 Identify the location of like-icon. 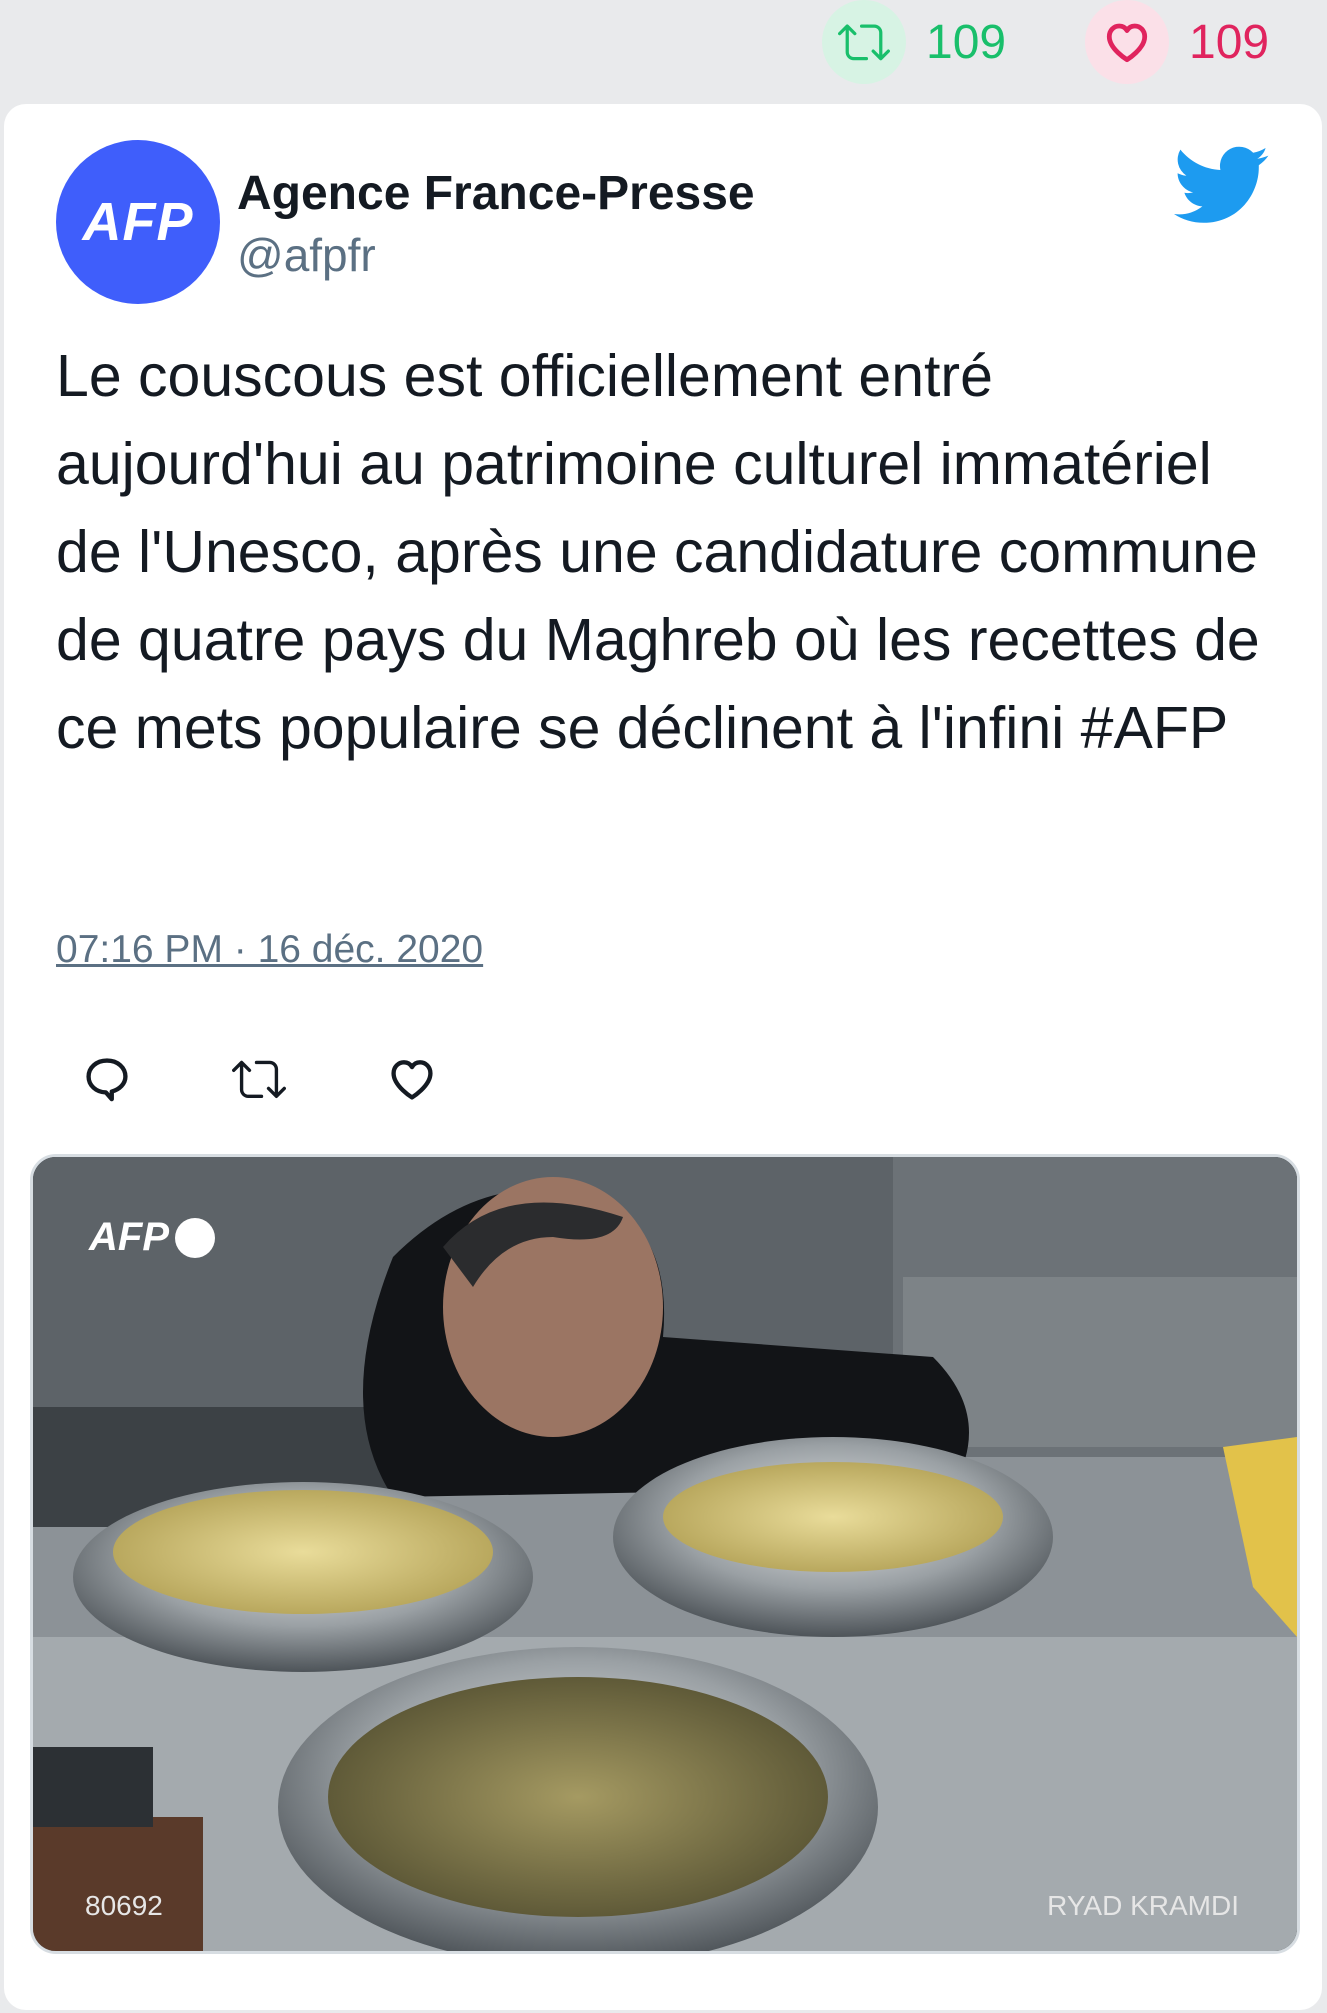
(412, 1080).